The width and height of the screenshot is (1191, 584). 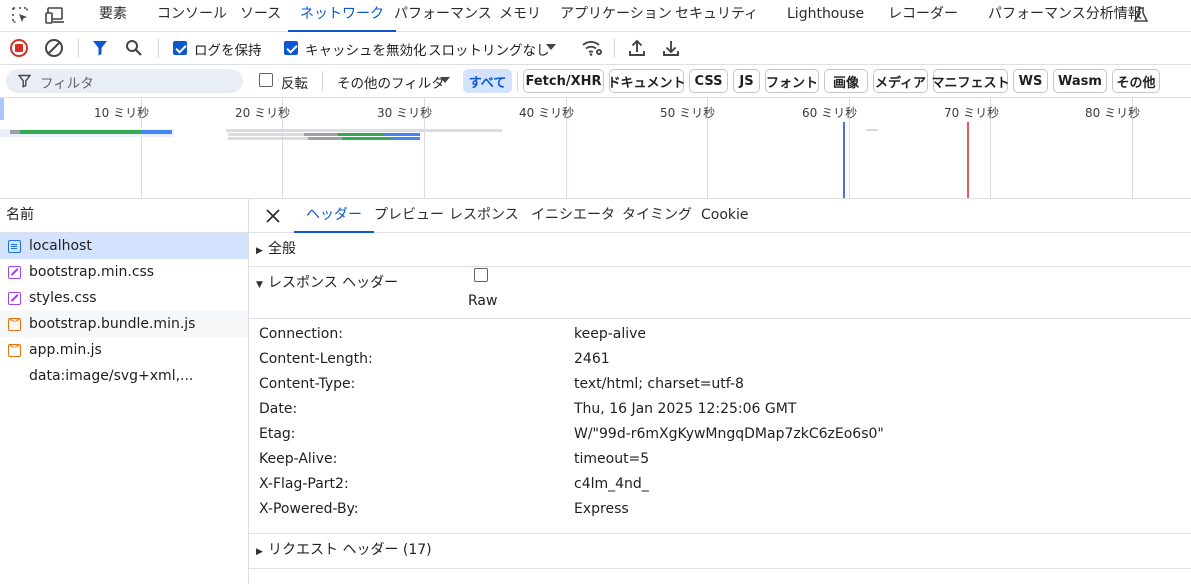 I want to click on type-filter-image: 画像, so click(x=846, y=81).